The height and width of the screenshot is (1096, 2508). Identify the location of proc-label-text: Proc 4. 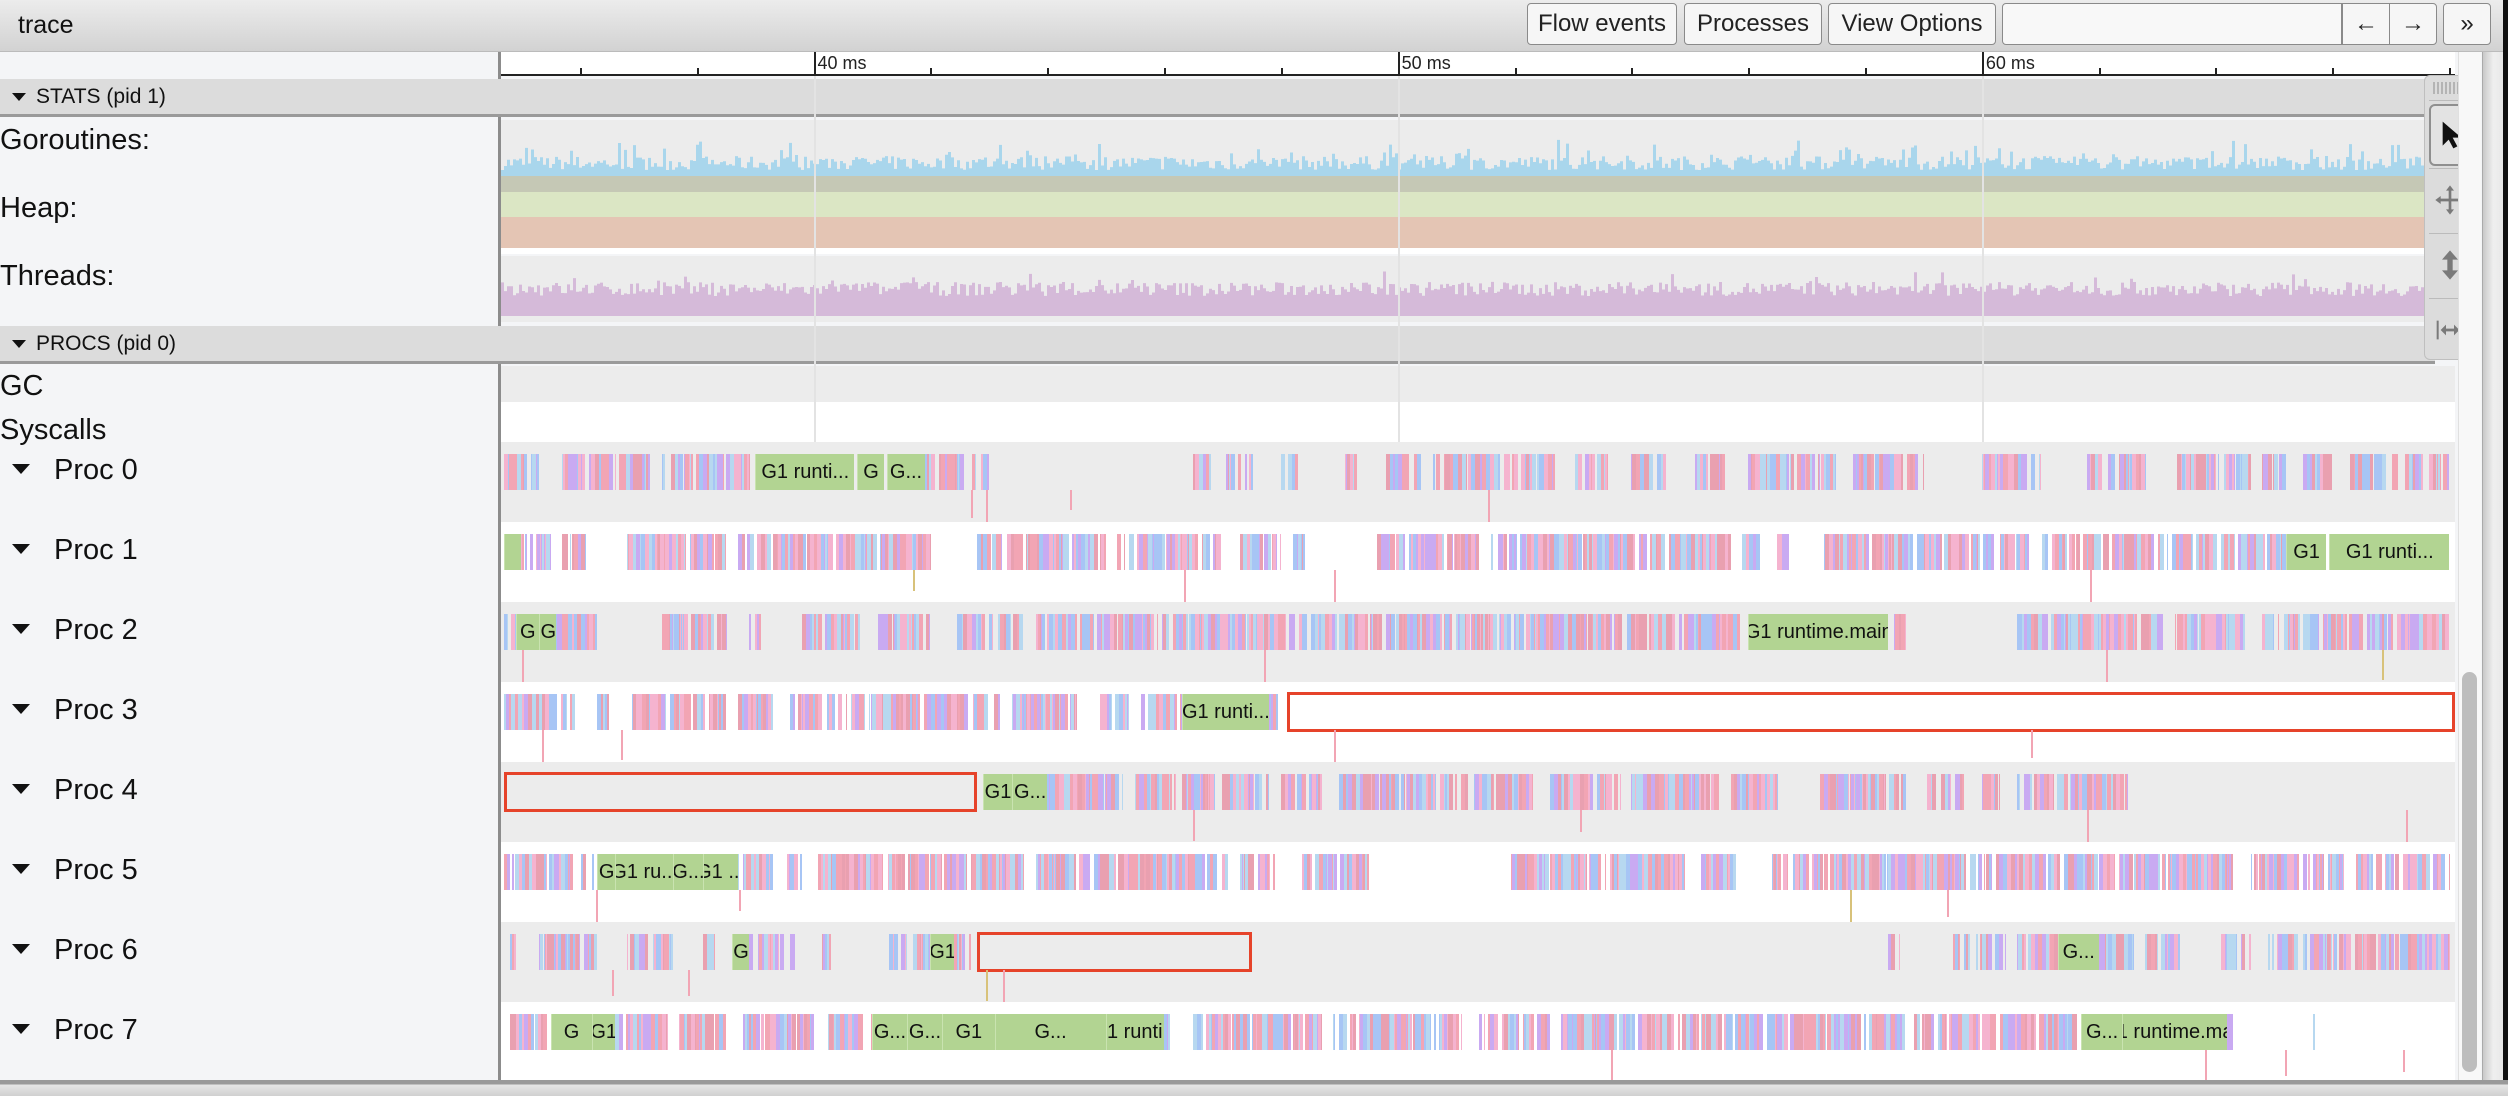
(96, 790).